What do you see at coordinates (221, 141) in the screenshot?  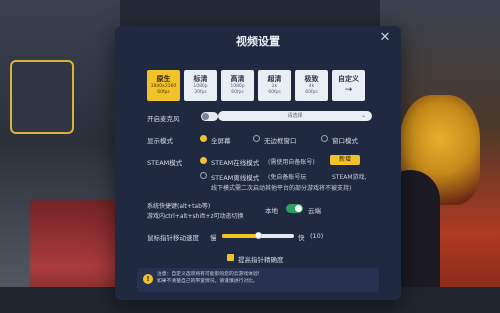 I see `radio-label-fullscreen: 全屏幕` at bounding box center [221, 141].